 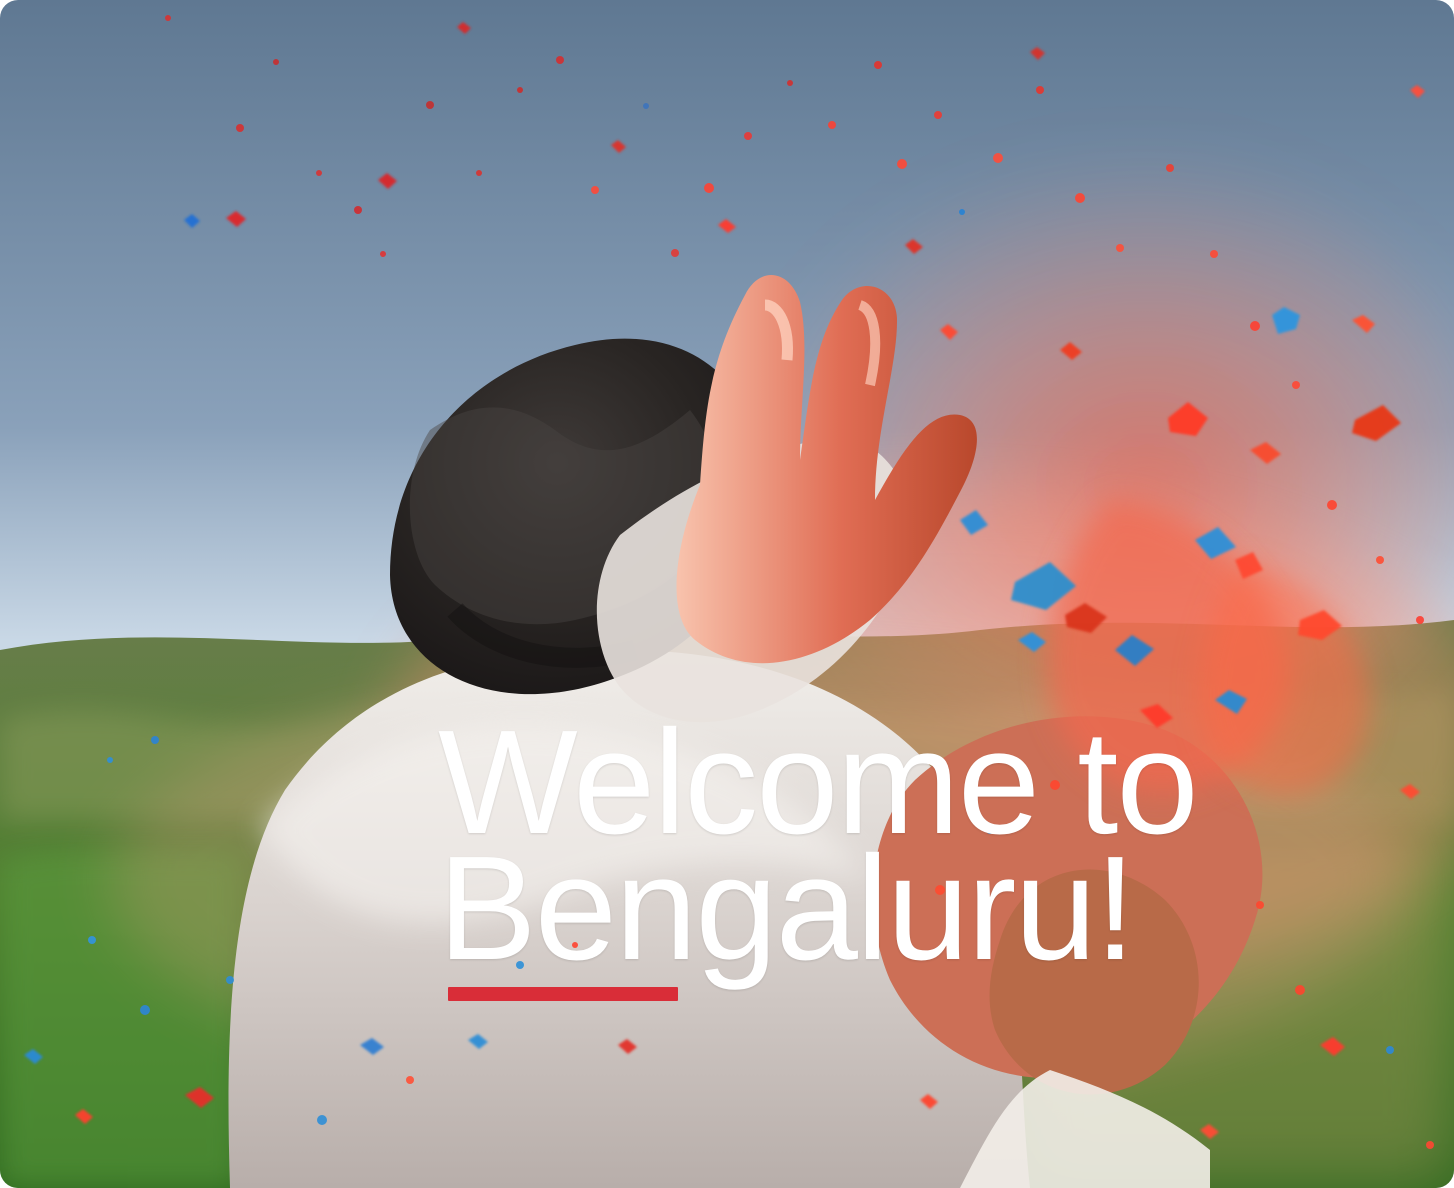 What do you see at coordinates (787, 908) in the screenshot?
I see `hero-title-line-2: Bengaluru!` at bounding box center [787, 908].